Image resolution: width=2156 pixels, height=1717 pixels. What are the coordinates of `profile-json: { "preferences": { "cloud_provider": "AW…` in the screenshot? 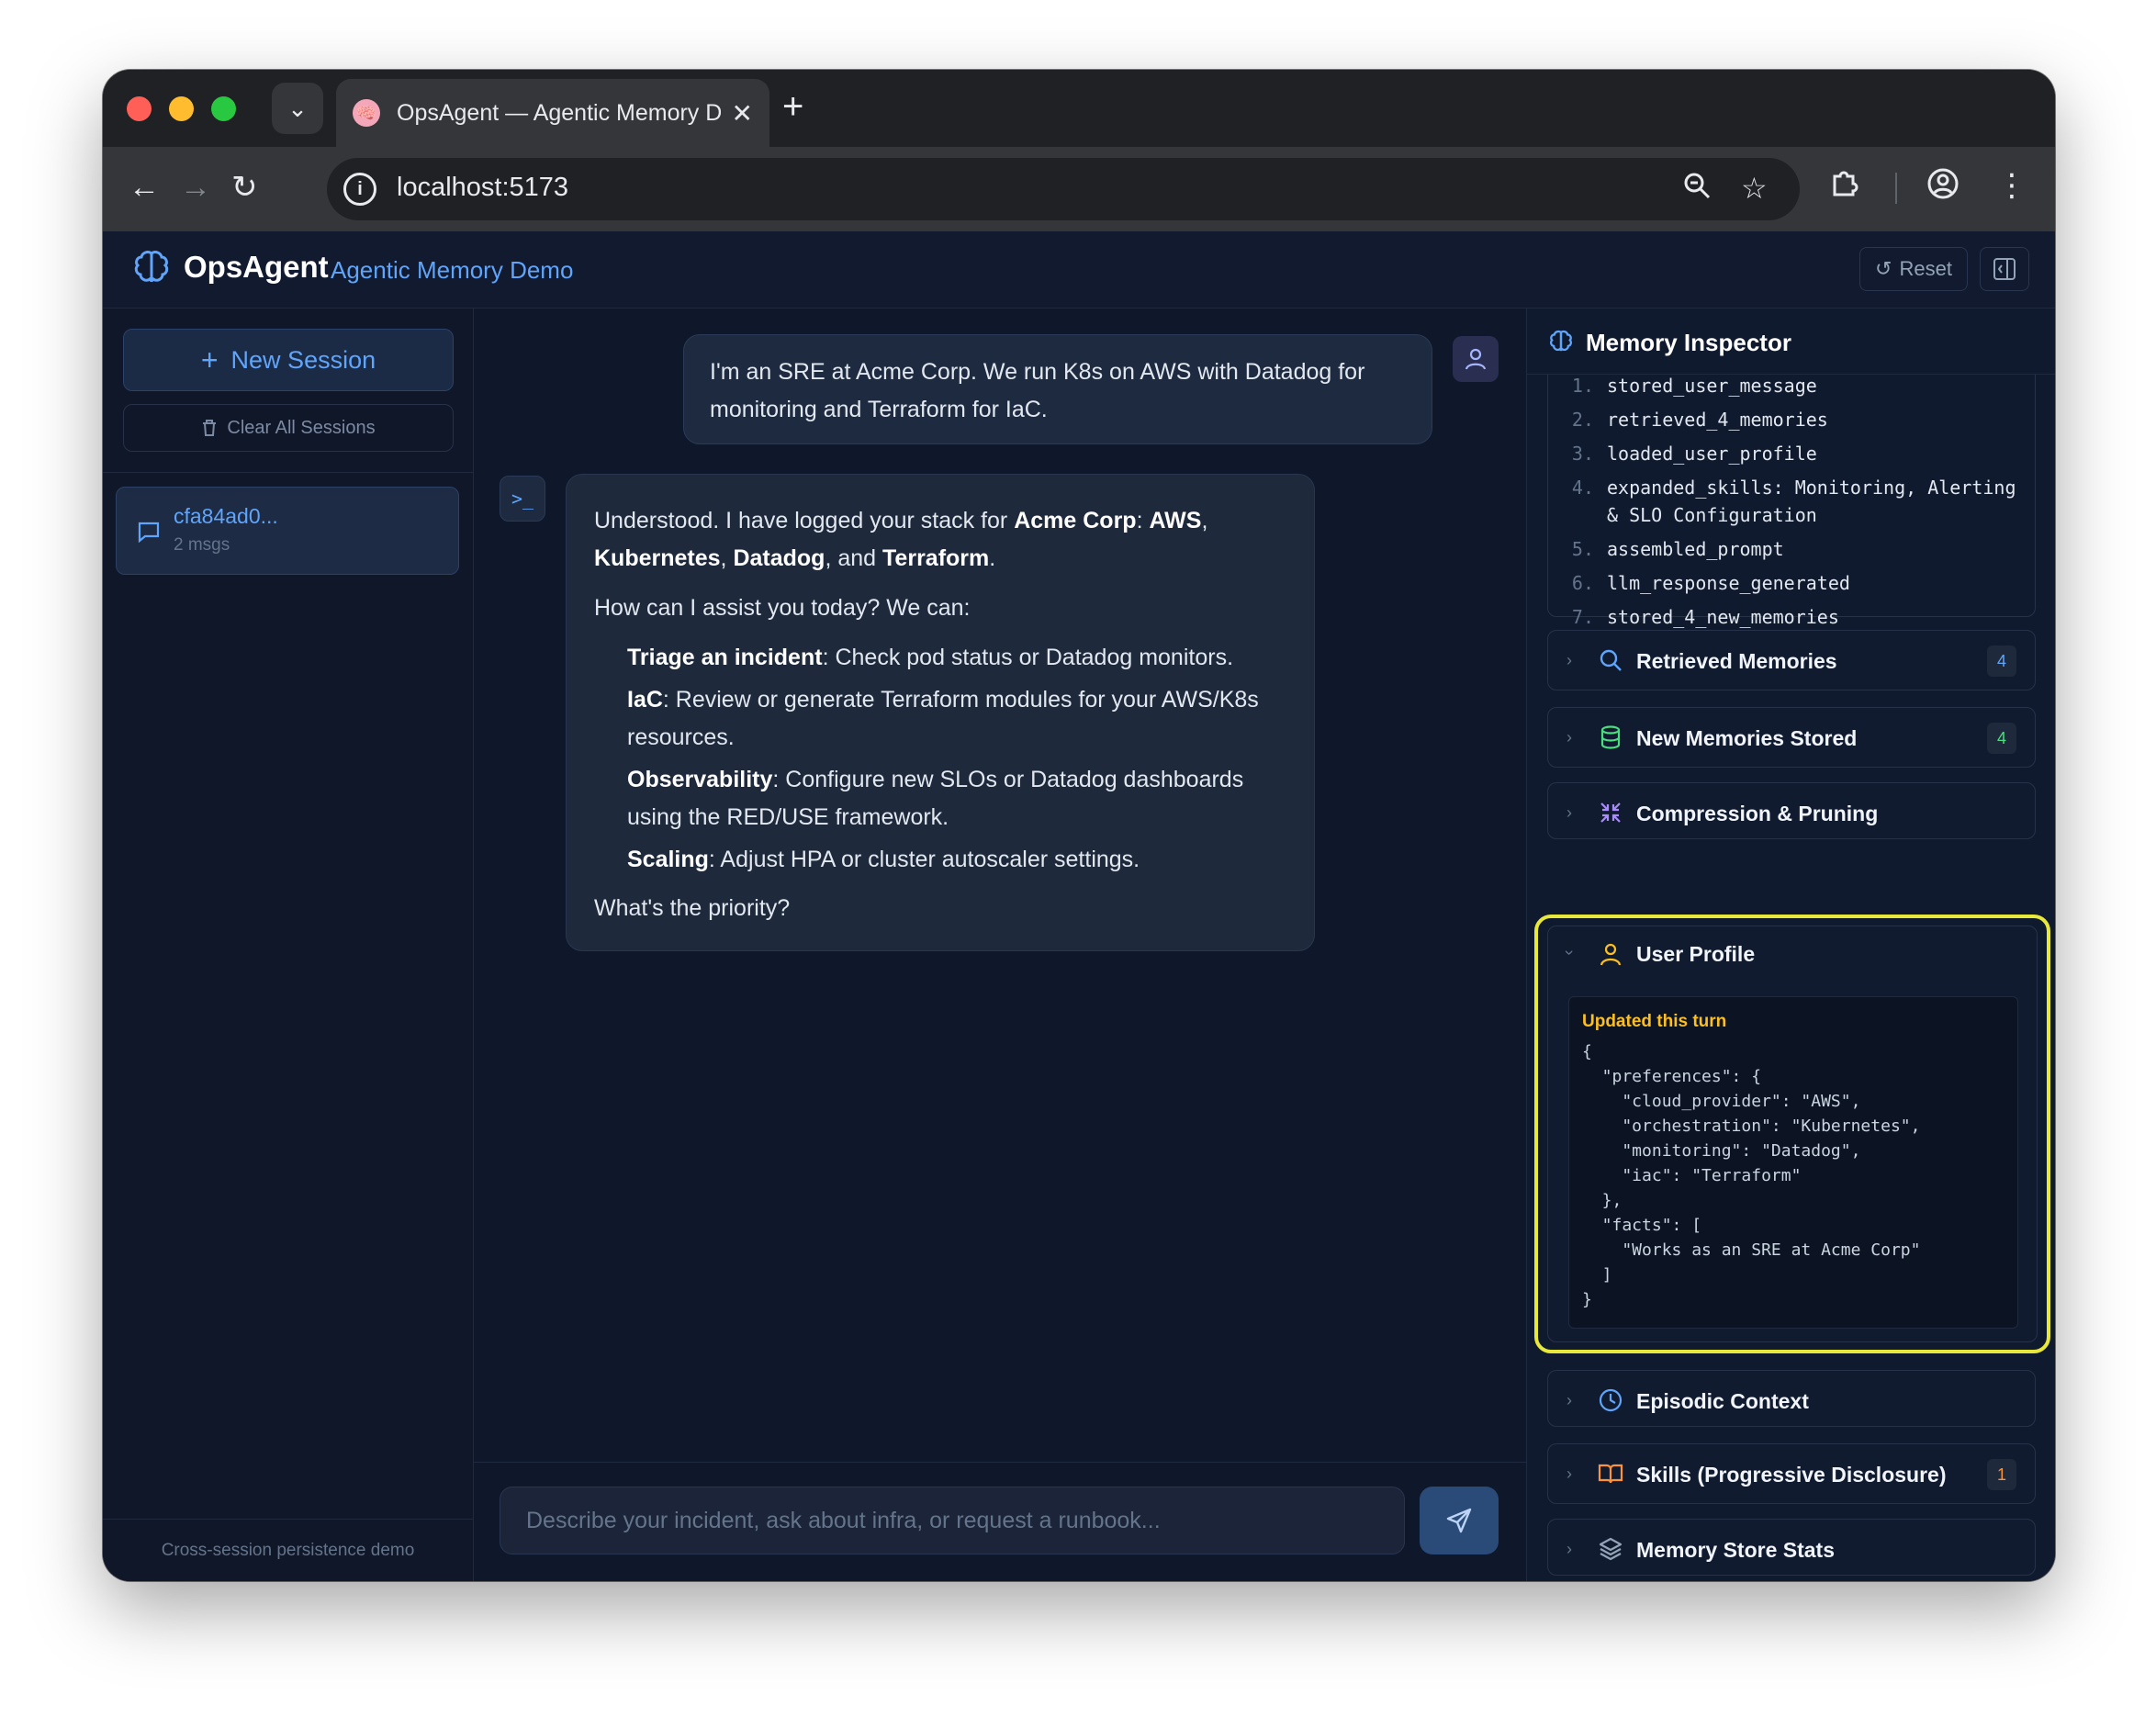 It's located at (1752, 1175).